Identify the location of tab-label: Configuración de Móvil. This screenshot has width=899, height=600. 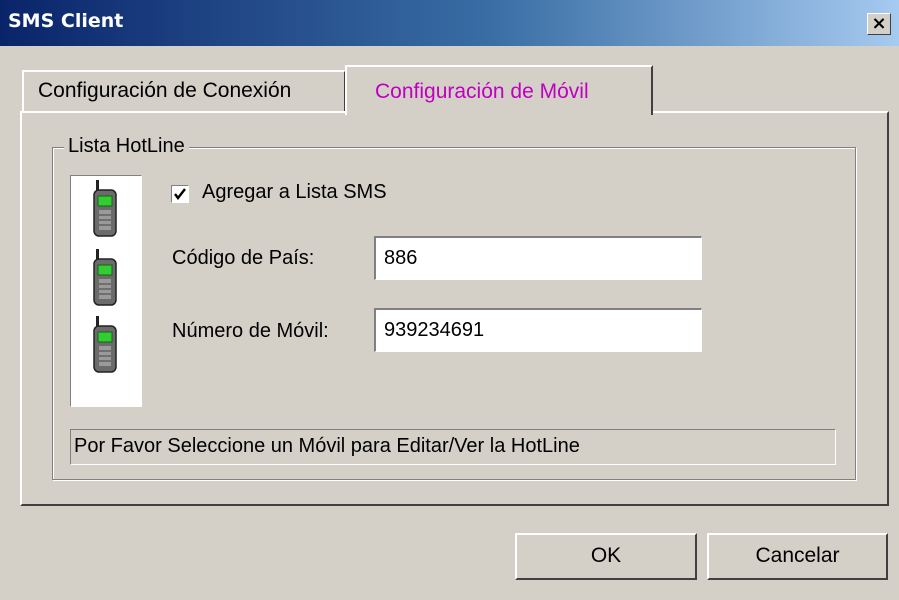
(482, 91).